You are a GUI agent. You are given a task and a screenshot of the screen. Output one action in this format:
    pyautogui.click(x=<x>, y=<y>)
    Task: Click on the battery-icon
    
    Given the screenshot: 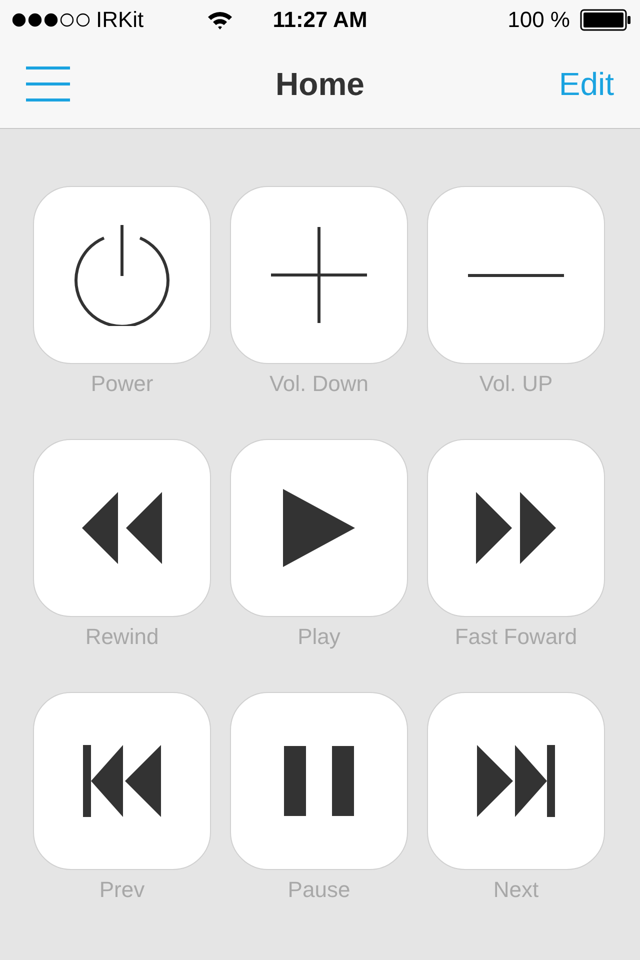 What is the action you would take?
    pyautogui.click(x=606, y=20)
    